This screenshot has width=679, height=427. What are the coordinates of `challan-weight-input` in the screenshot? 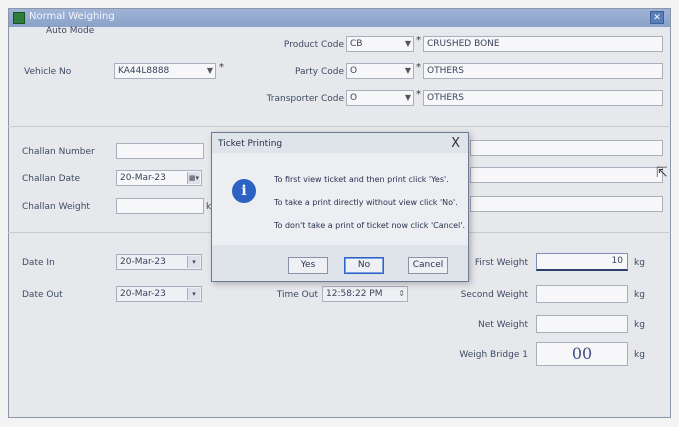 It's located at (160, 206).